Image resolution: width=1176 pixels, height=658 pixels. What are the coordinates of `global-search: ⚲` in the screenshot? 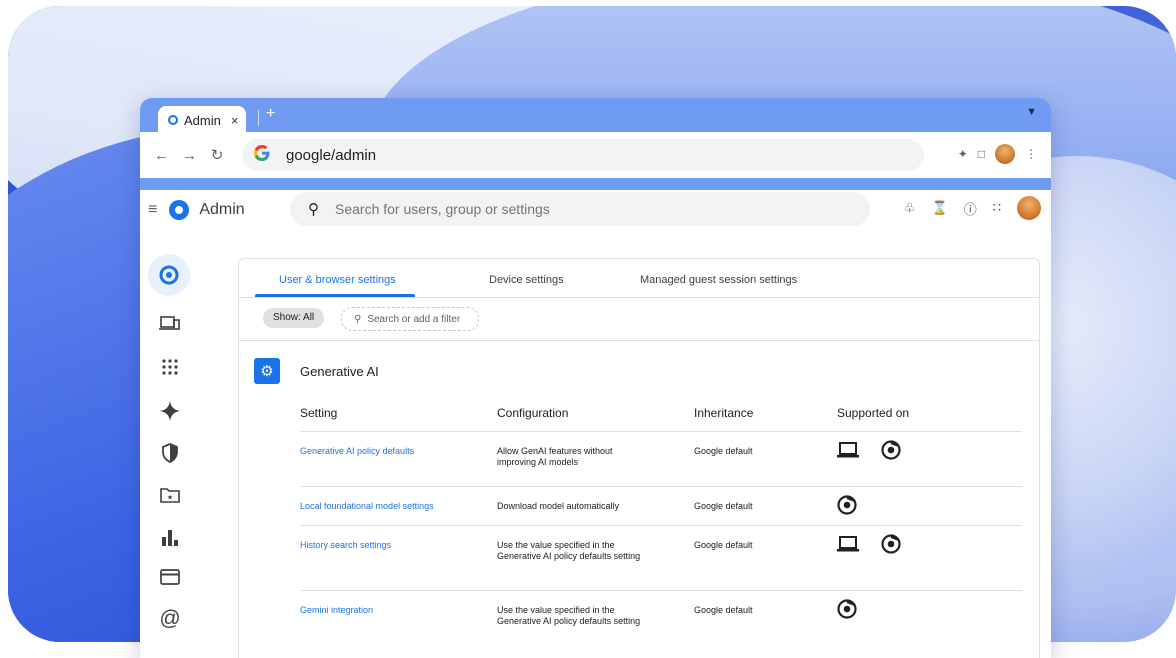 It's located at (580, 209).